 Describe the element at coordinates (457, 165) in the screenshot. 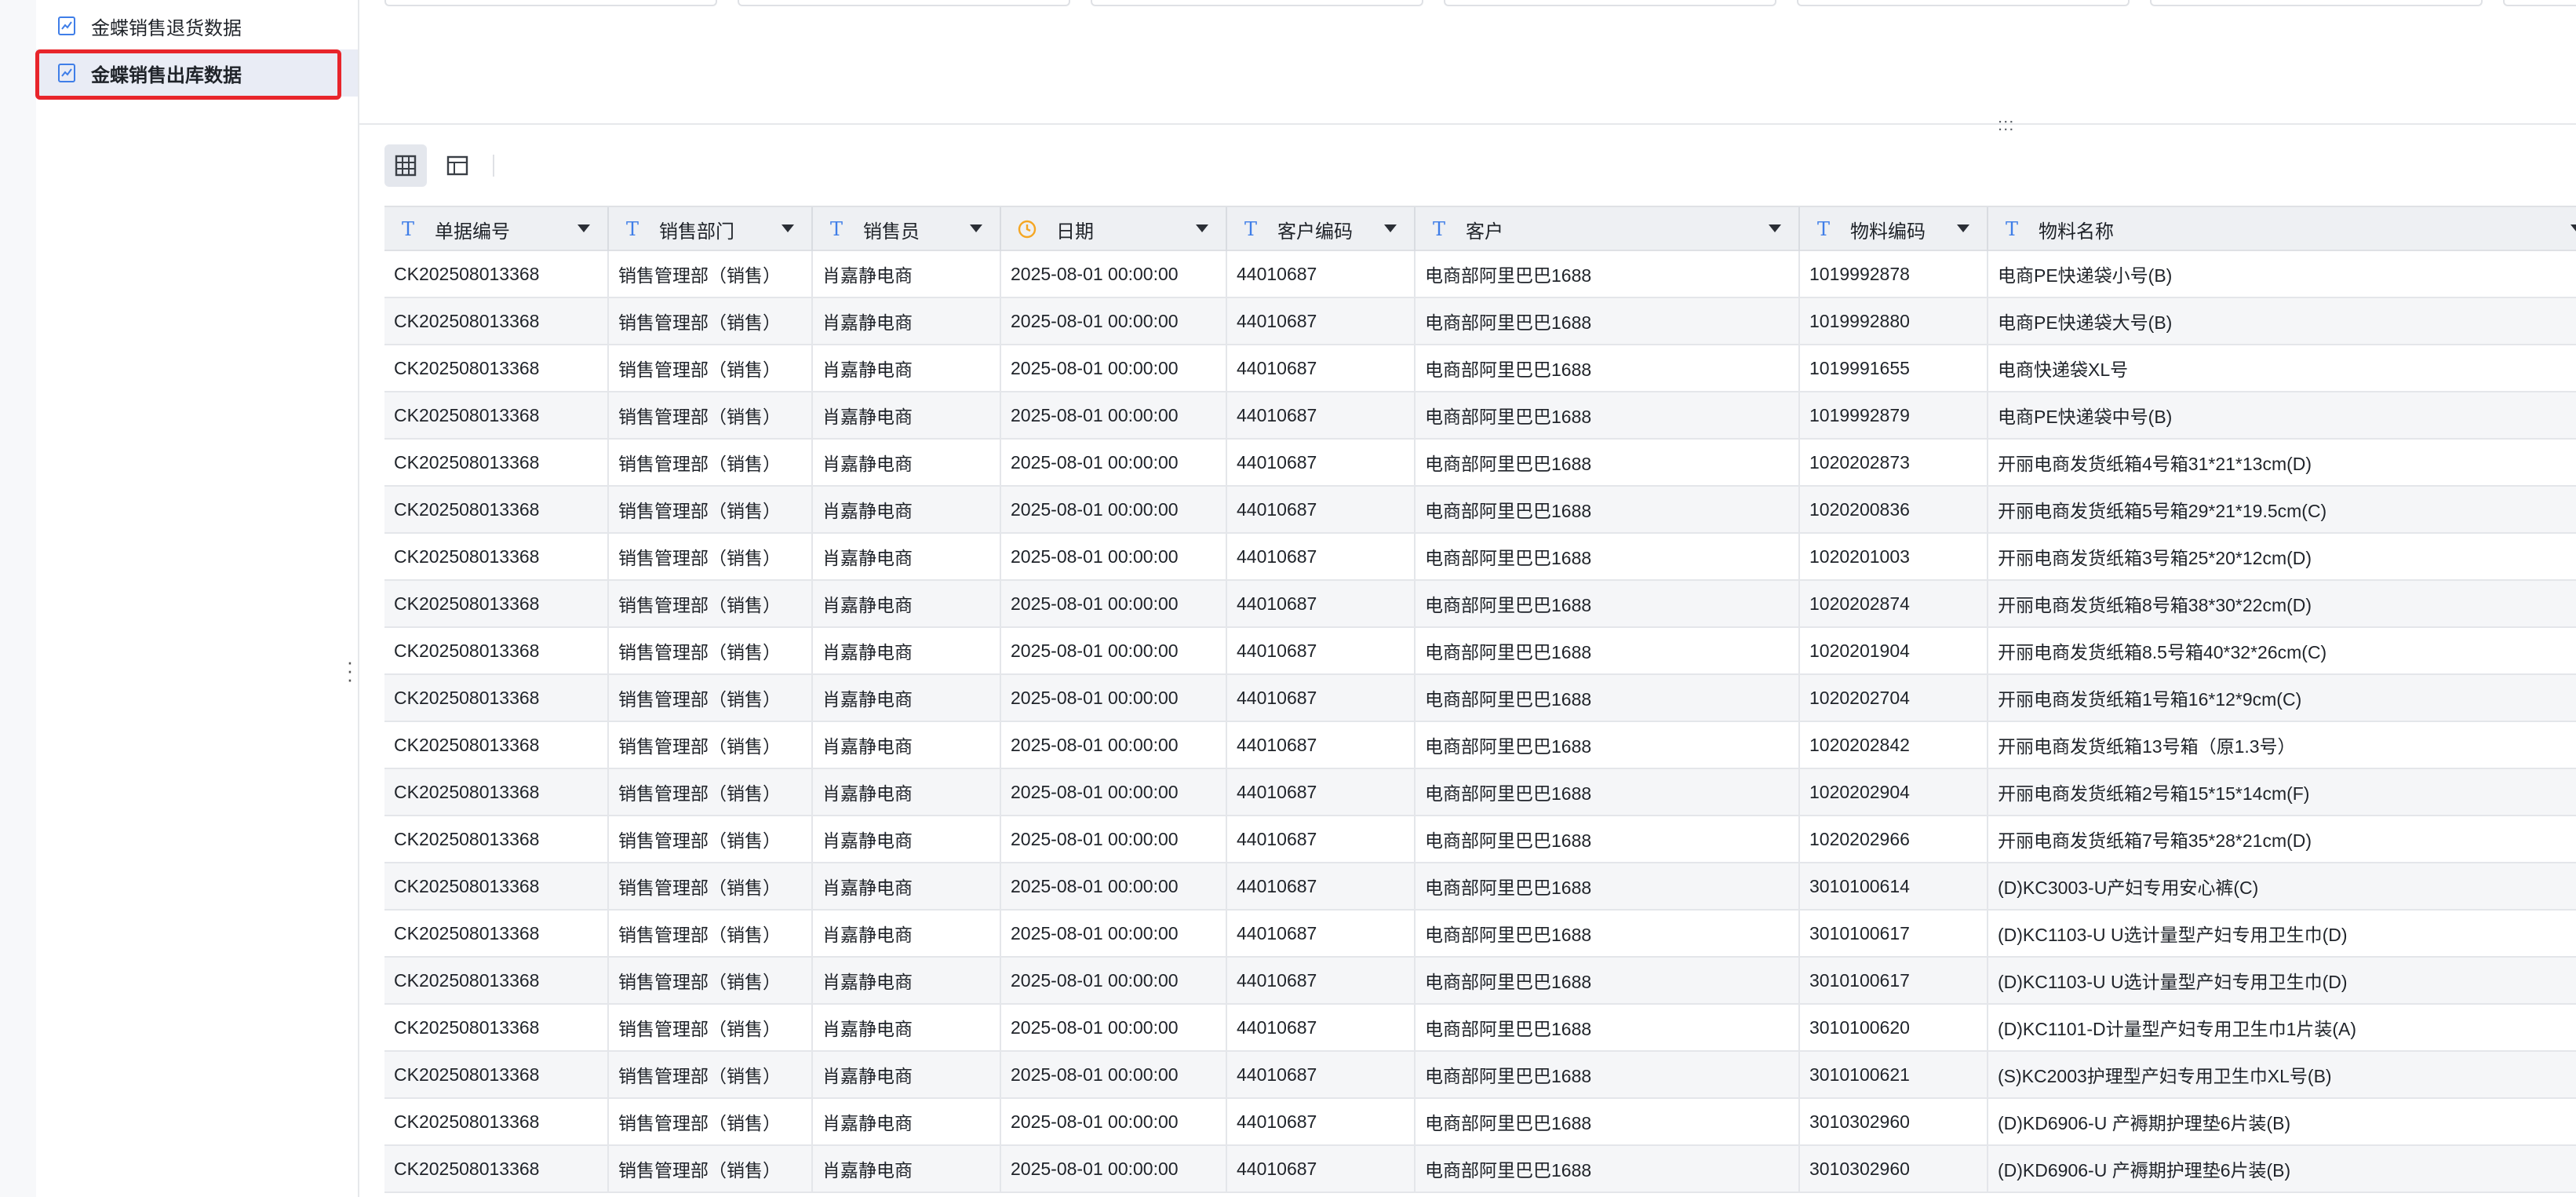

I see `layout-view-button` at that location.